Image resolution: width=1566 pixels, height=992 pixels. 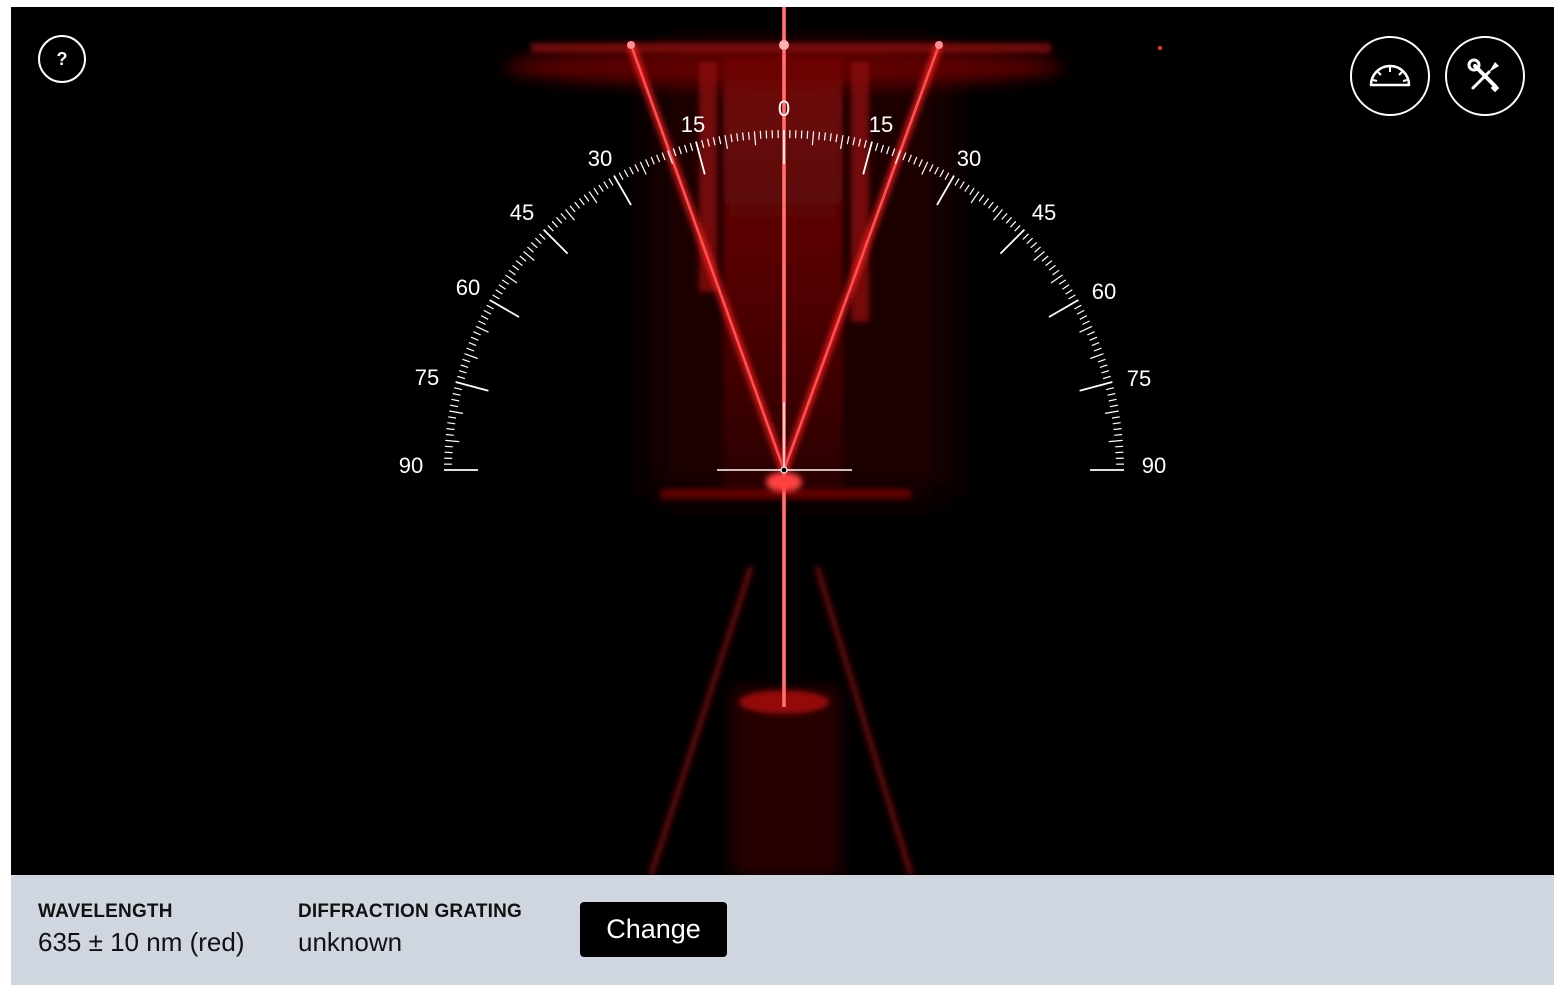 I want to click on scale-label-right-15: 15, so click(x=881, y=124).